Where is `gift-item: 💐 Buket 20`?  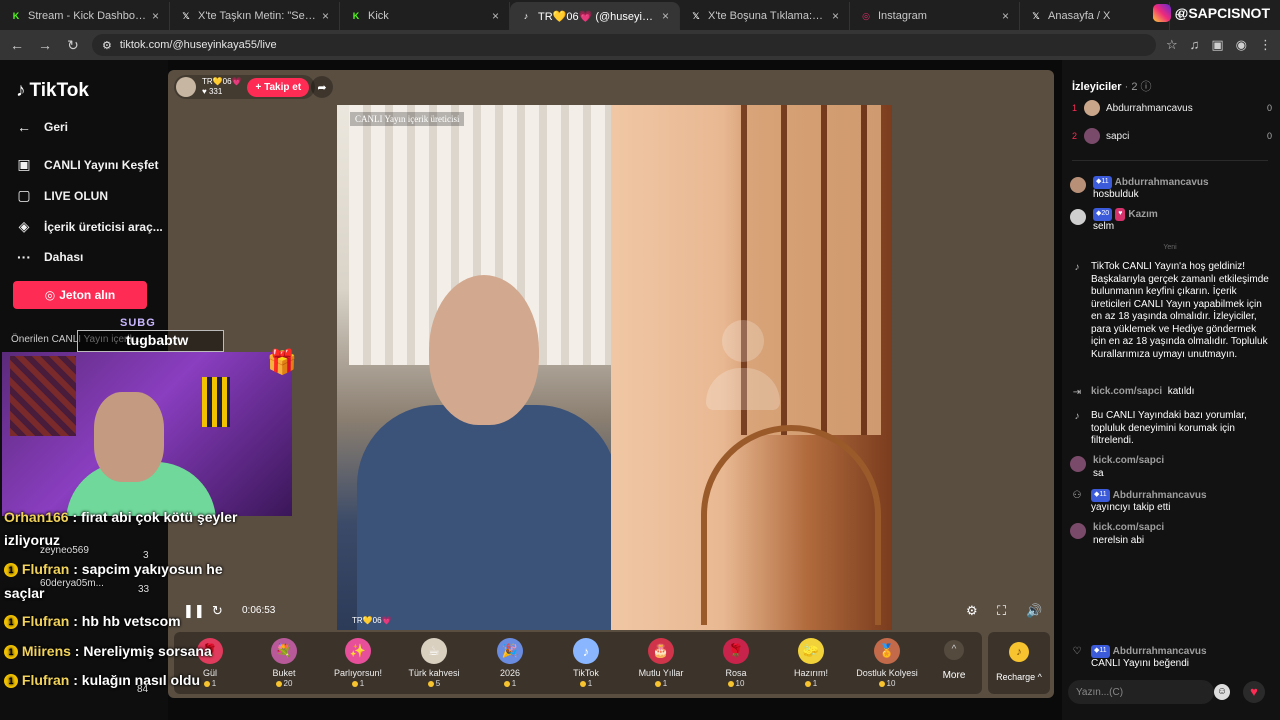 gift-item: 💐 Buket 20 is located at coordinates (284, 663).